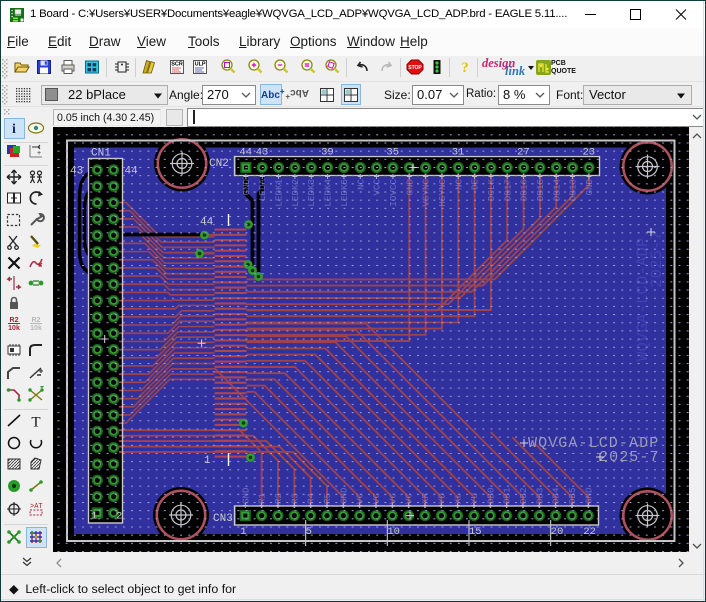  Describe the element at coordinates (200, 65) in the screenshot. I see `svg-text: ULP` at that location.